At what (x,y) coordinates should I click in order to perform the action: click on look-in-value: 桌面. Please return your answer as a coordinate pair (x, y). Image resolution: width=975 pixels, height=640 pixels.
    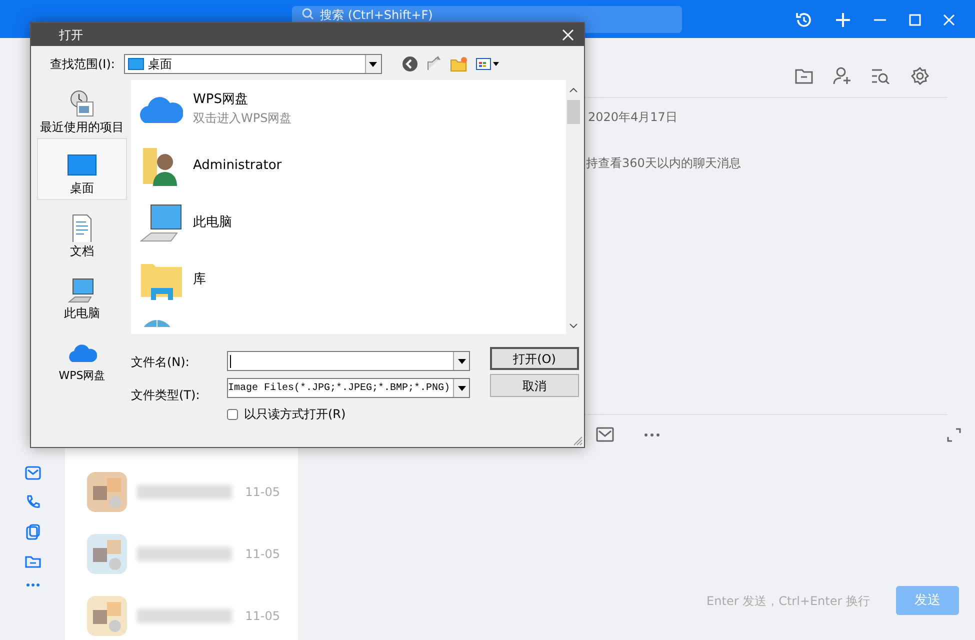
    Looking at the image, I should click on (160, 64).